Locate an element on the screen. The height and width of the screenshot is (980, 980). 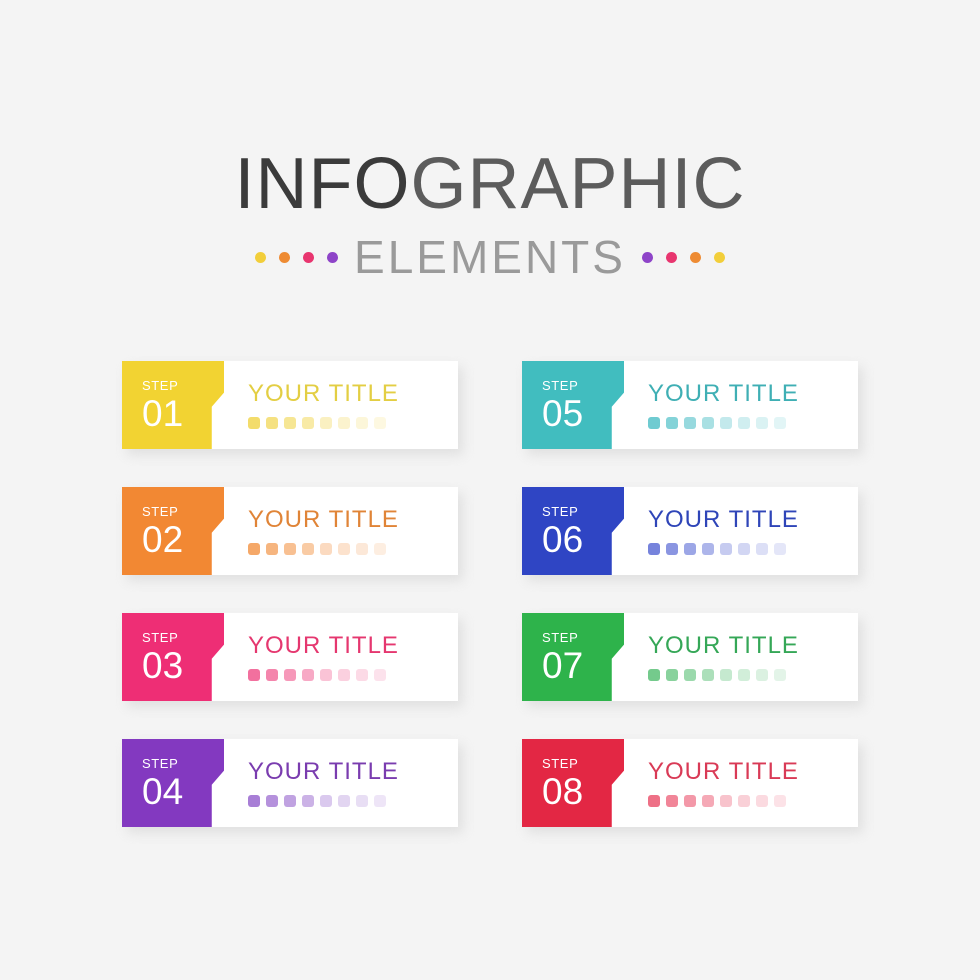
subtitle-dots-right is located at coordinates (683, 257).